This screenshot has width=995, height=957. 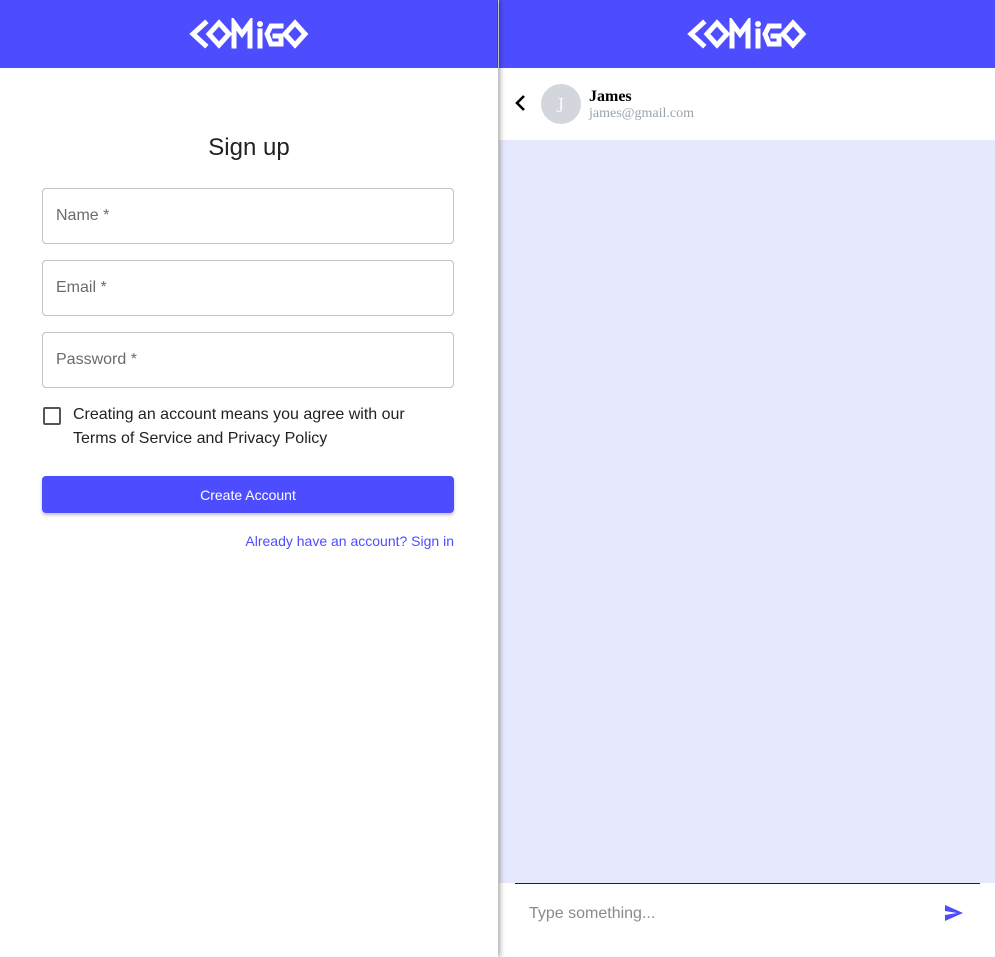 What do you see at coordinates (200, 438) in the screenshot?
I see `terms-text-line2: Terms of Service and Privacy Policy` at bounding box center [200, 438].